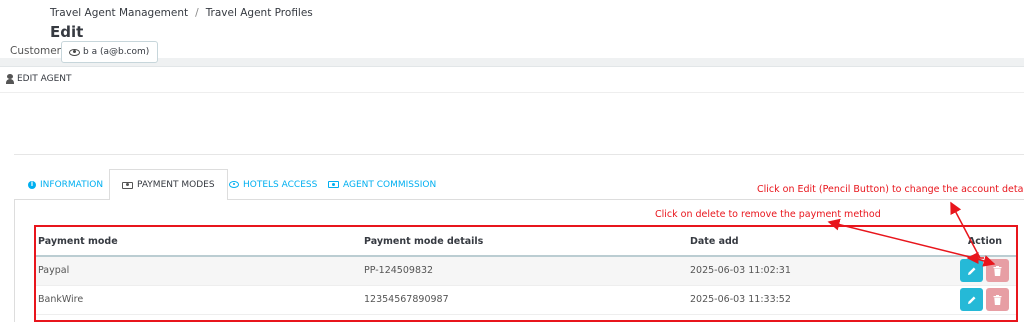 The image size is (1024, 322). Describe the element at coordinates (818, 271) in the screenshot. I see `date-add-cell: 2025-06-03 11:02:31` at that location.